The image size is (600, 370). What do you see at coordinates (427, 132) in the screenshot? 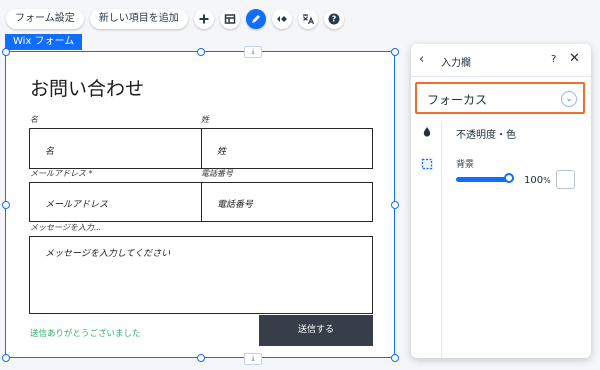
I see `fill-drop-icon` at bounding box center [427, 132].